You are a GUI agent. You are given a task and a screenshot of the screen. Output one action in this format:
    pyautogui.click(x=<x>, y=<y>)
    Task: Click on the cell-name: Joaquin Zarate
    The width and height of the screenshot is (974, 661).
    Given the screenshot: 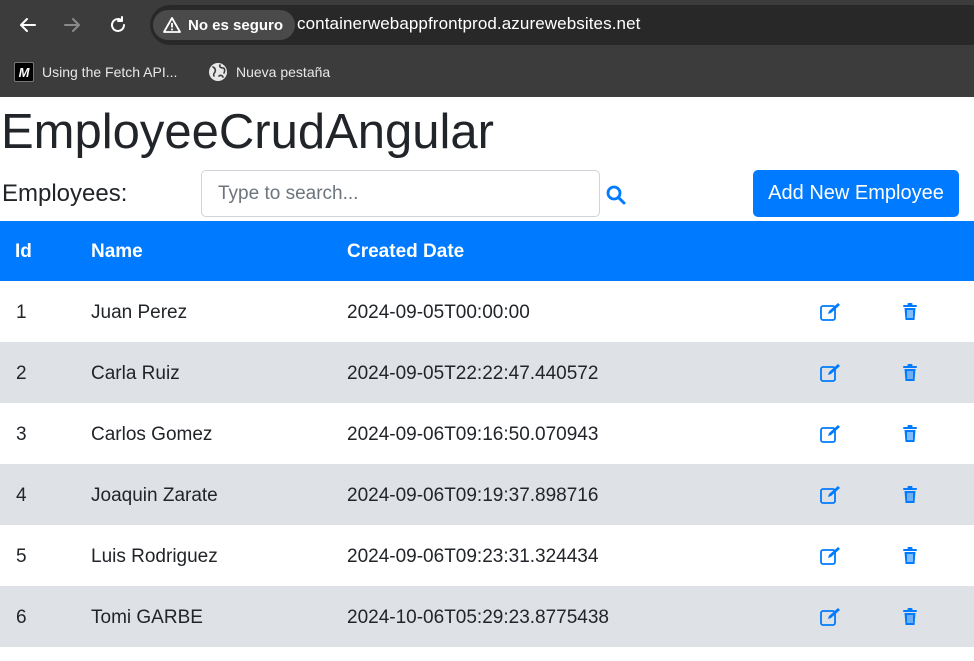 What is the action you would take?
    pyautogui.click(x=154, y=495)
    